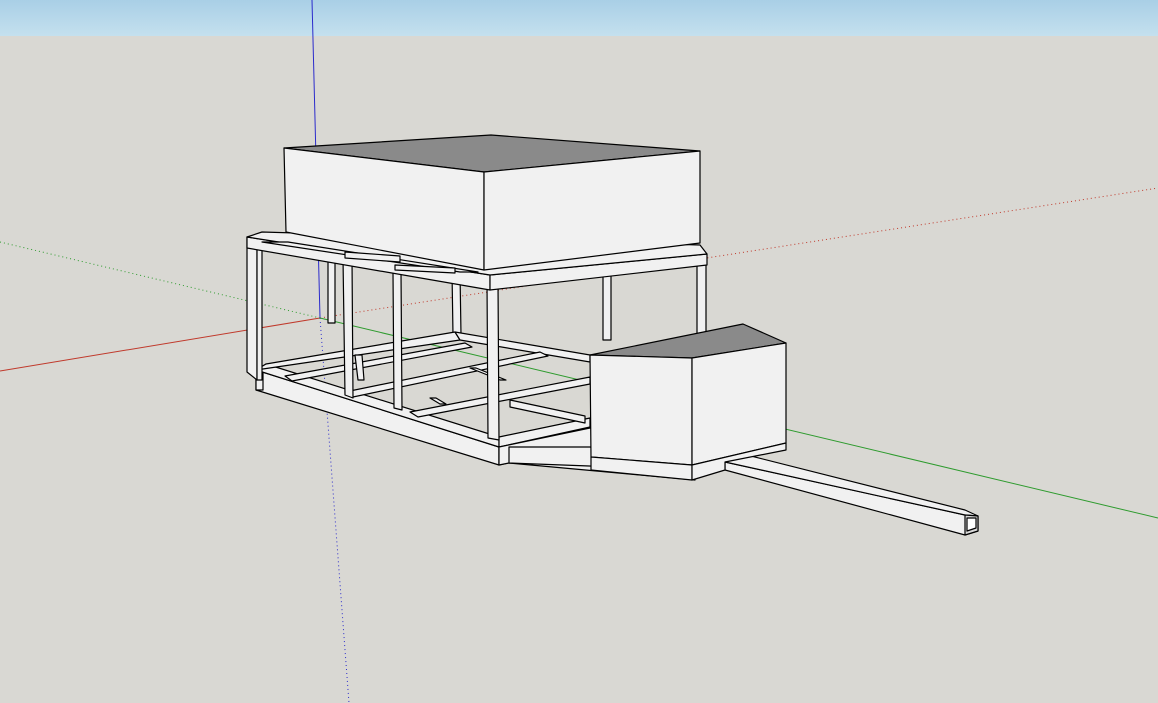  Describe the element at coordinates (252, 308) in the screenshot. I see `corner-post-left` at that location.